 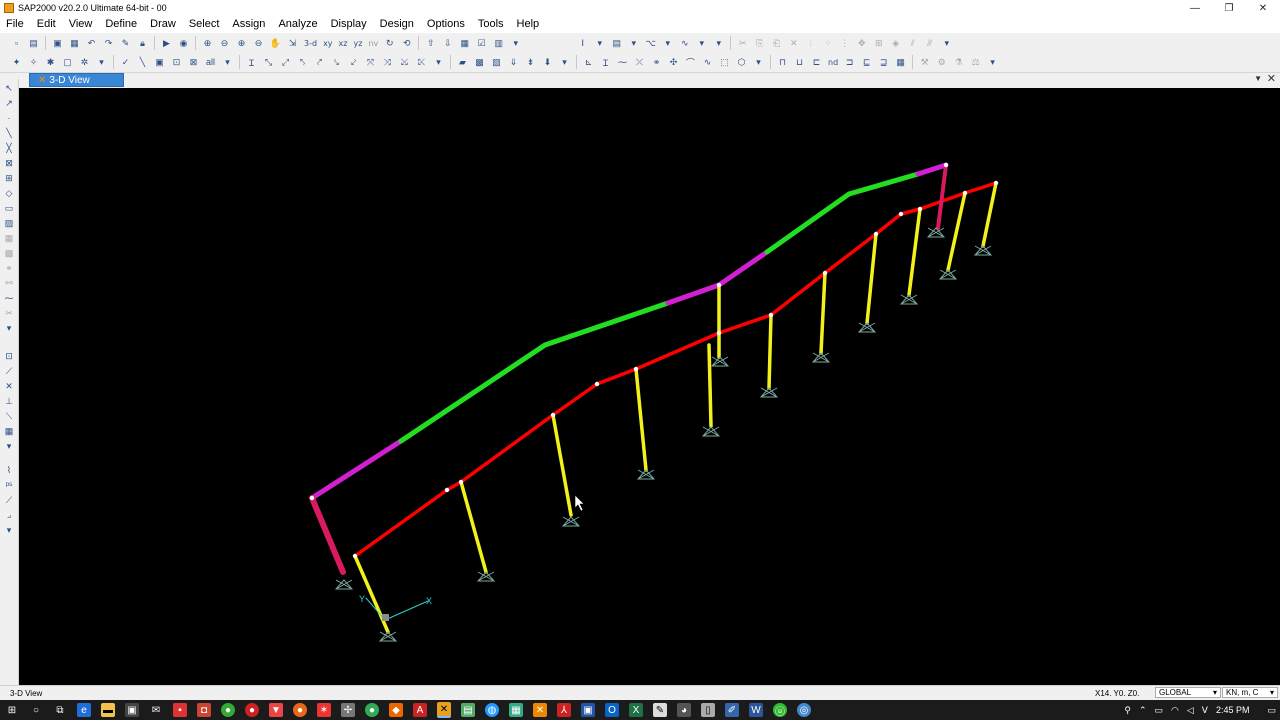 I want to click on snap-grid-icon: ▦, so click(x=9, y=431).